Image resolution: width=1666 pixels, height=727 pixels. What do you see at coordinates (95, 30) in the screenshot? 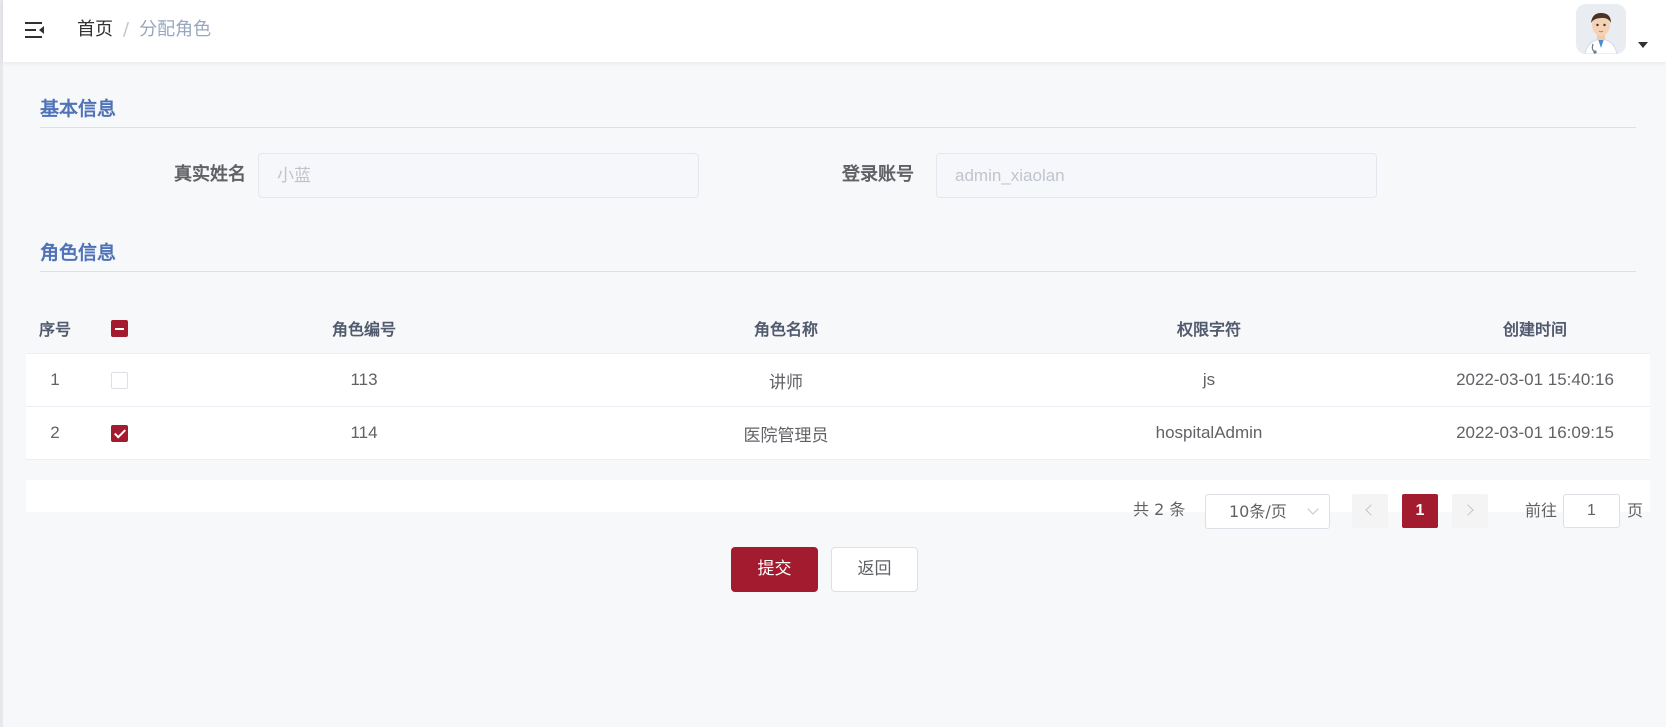
I see `breadcrumb-home: 首页` at bounding box center [95, 30].